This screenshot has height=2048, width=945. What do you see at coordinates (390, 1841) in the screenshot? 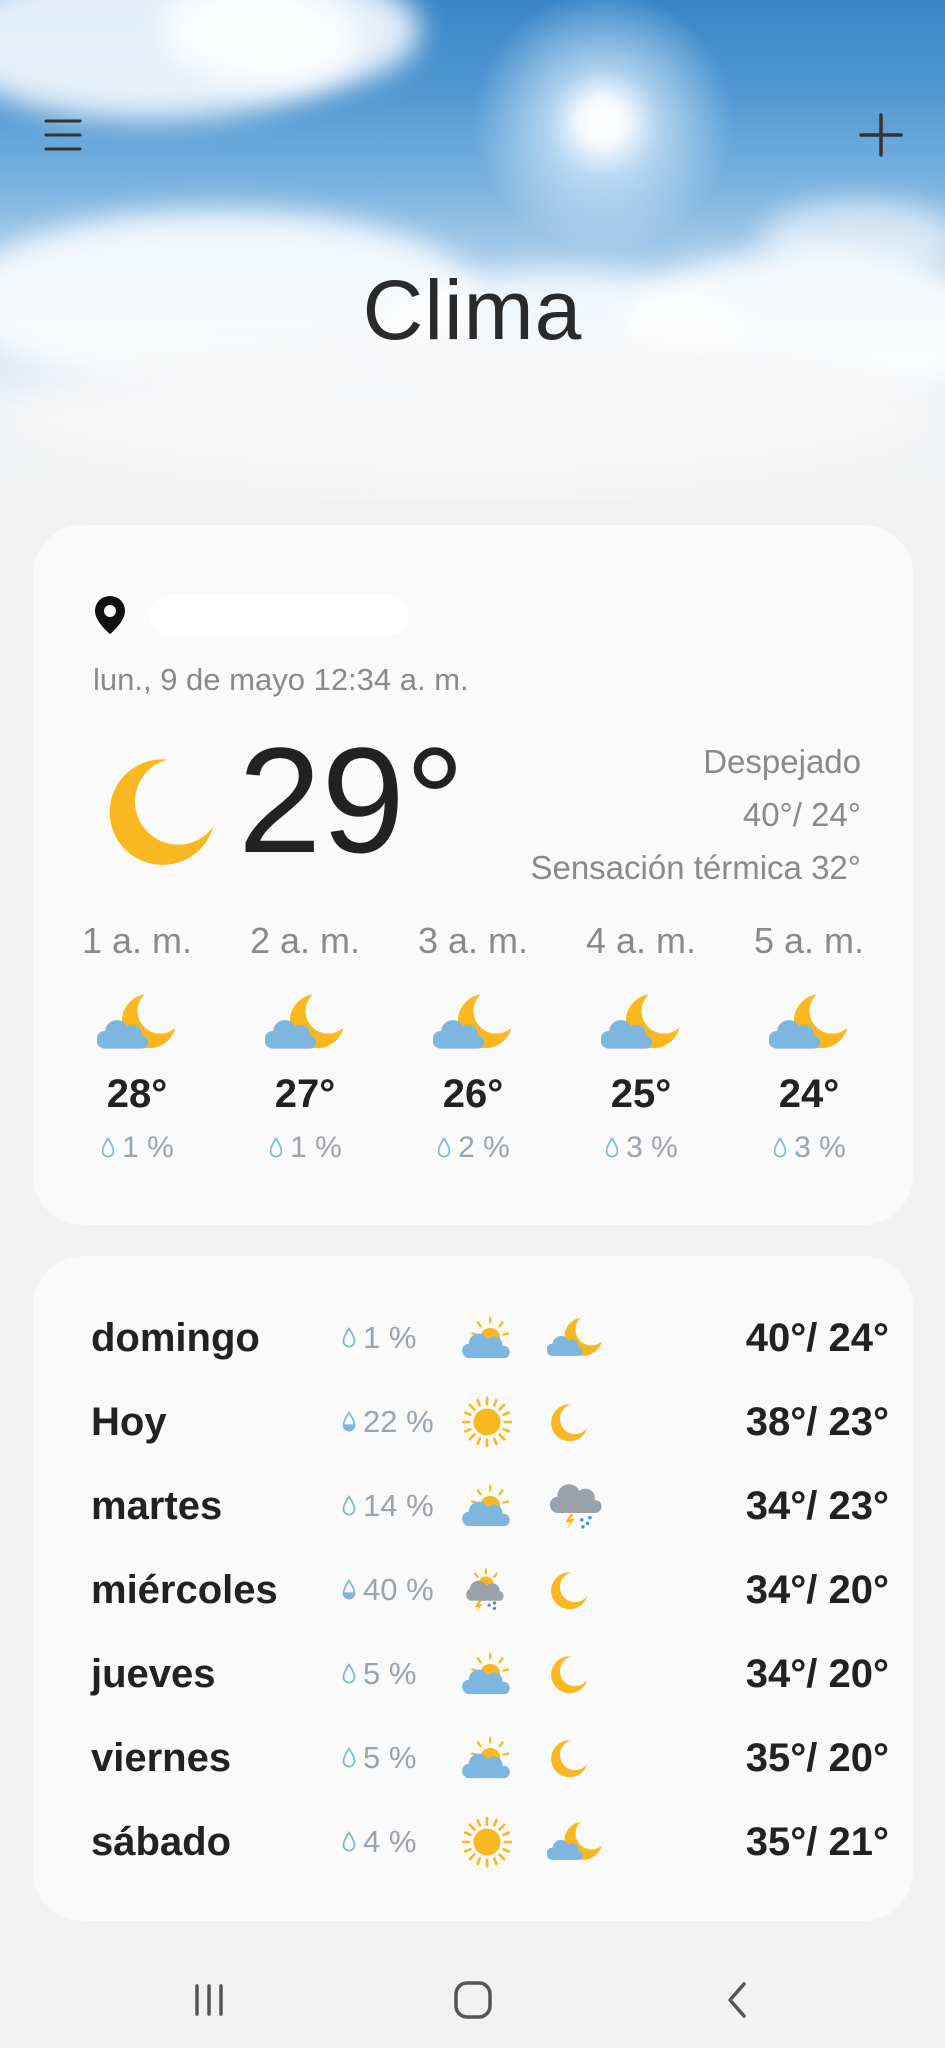
I see `day-precip-value: 4 %` at bounding box center [390, 1841].